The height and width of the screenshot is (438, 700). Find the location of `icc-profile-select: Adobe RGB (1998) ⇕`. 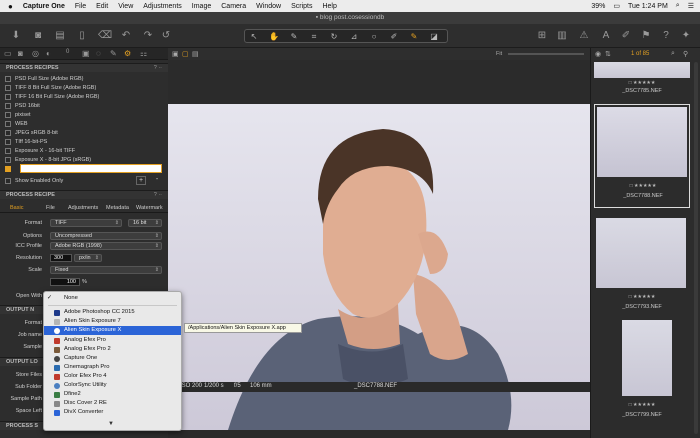

icc-profile-select: Adobe RGB (1998) ⇕ is located at coordinates (106, 246).